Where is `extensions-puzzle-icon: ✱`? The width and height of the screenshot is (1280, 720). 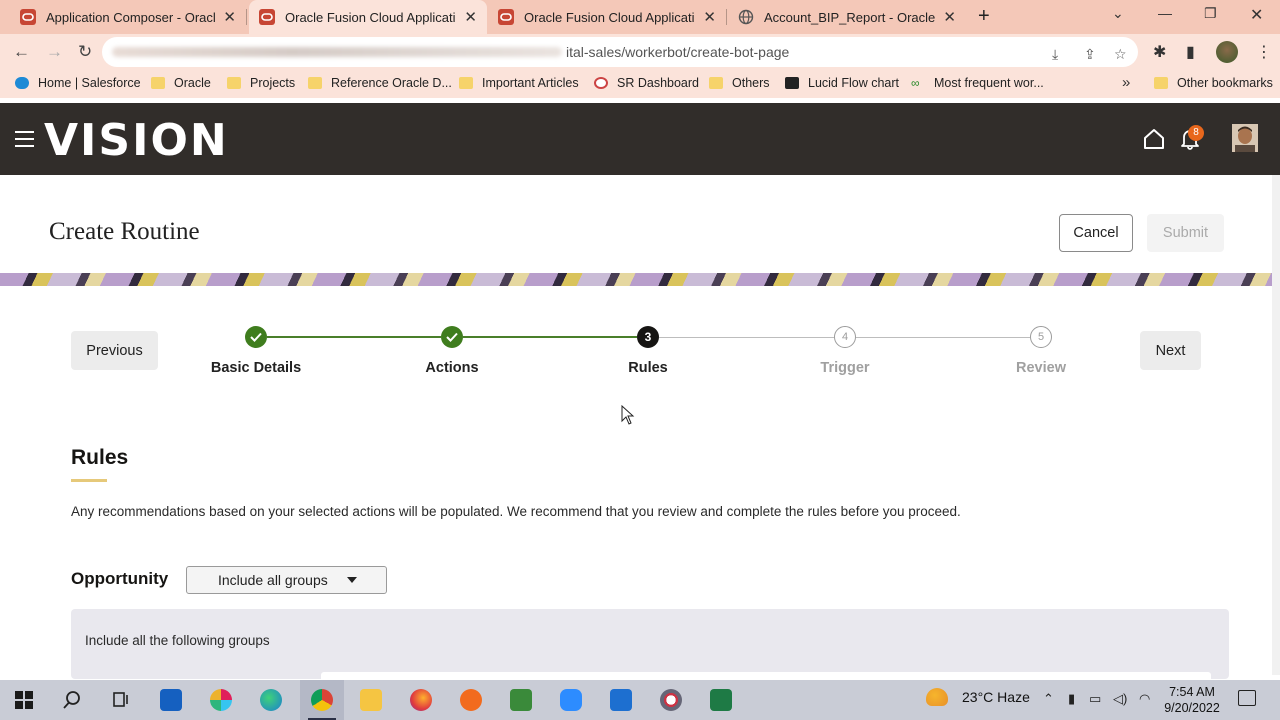 extensions-puzzle-icon: ✱ is located at coordinates (1159, 52).